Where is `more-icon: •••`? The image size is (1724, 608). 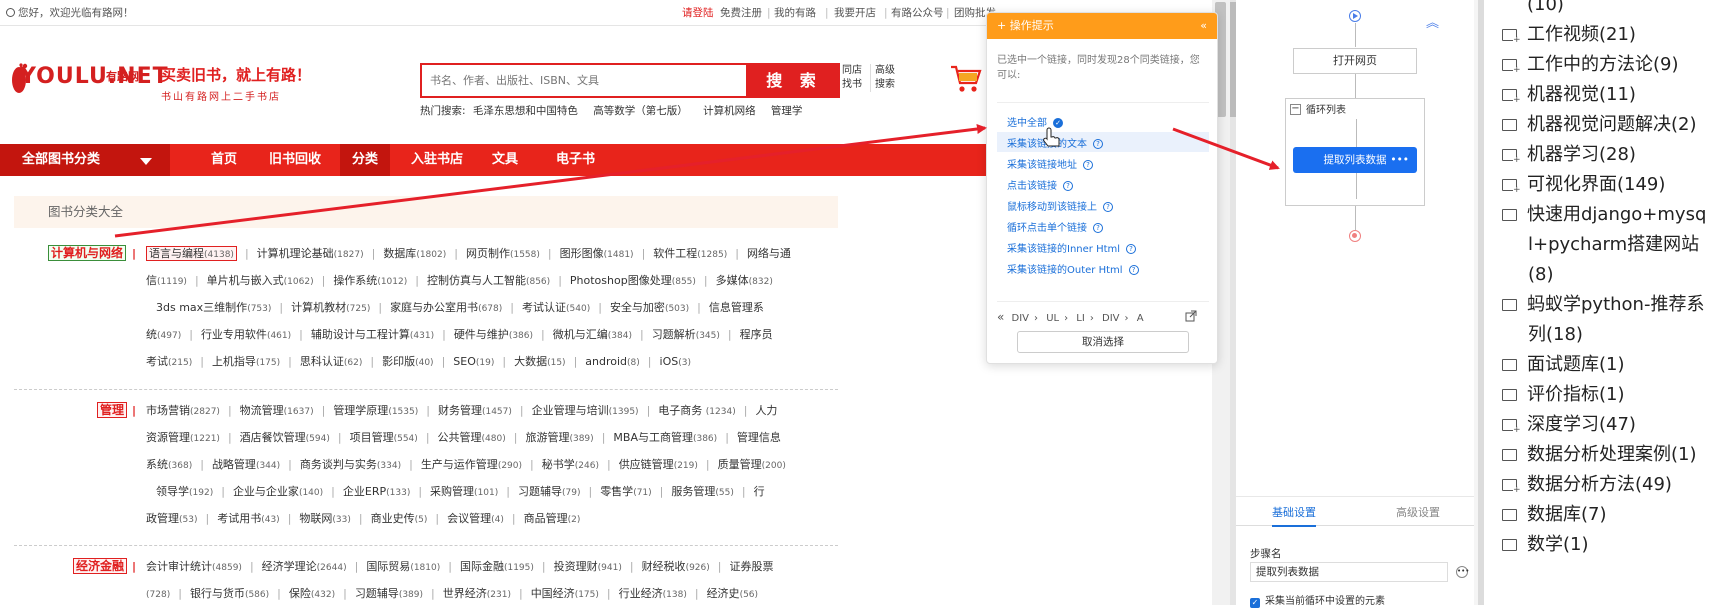
more-icon: ••• is located at coordinates (1399, 160).